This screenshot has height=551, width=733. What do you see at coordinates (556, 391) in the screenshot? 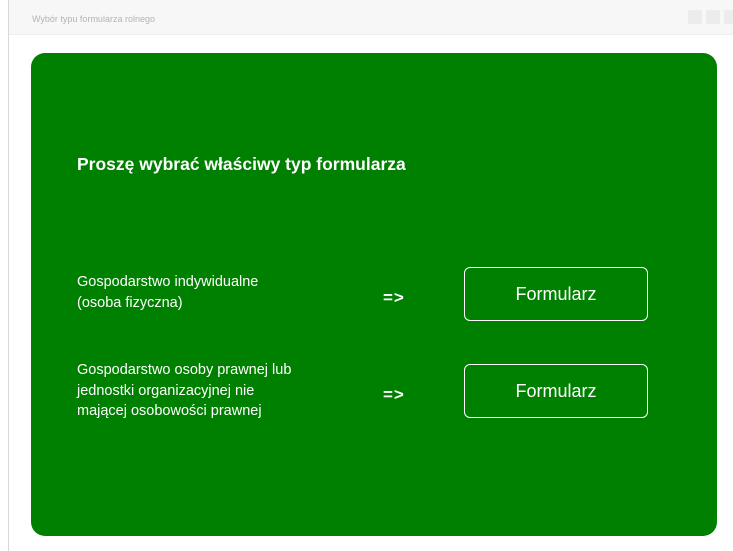
I see `legal-entity-form-button: Formularz` at bounding box center [556, 391].